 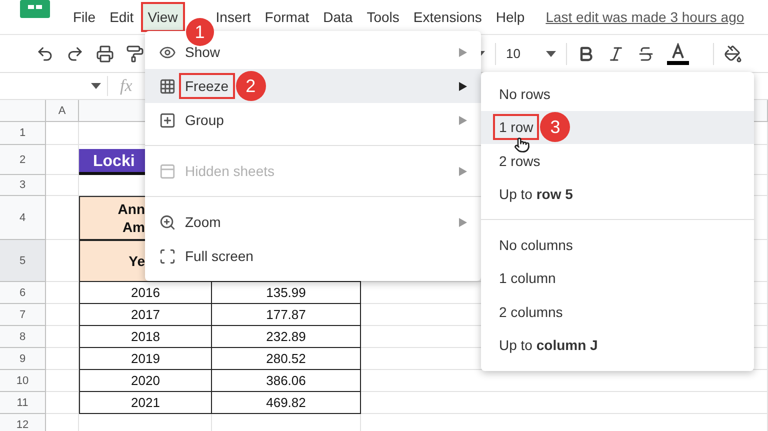 I want to click on table-cell: 2017, so click(x=145, y=315).